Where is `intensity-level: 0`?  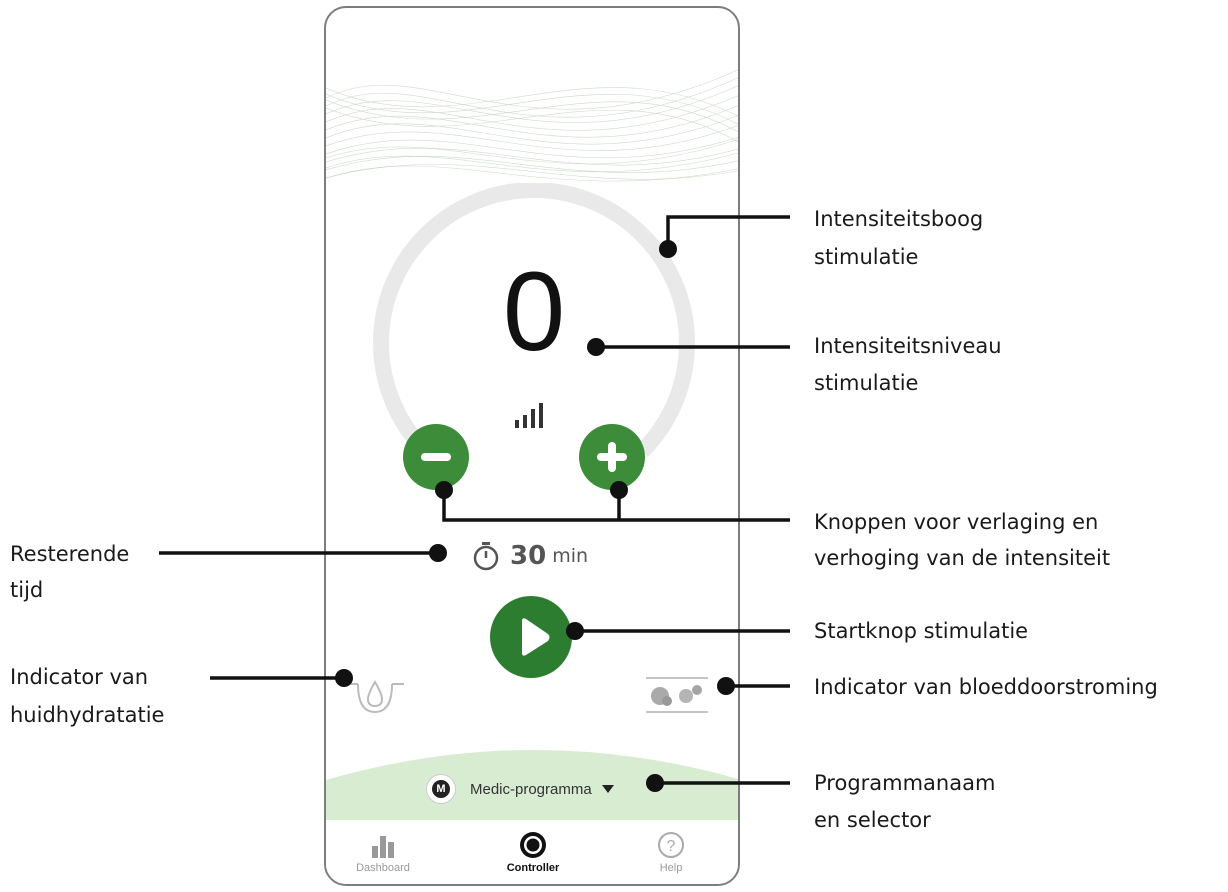 intensity-level: 0 is located at coordinates (534, 311).